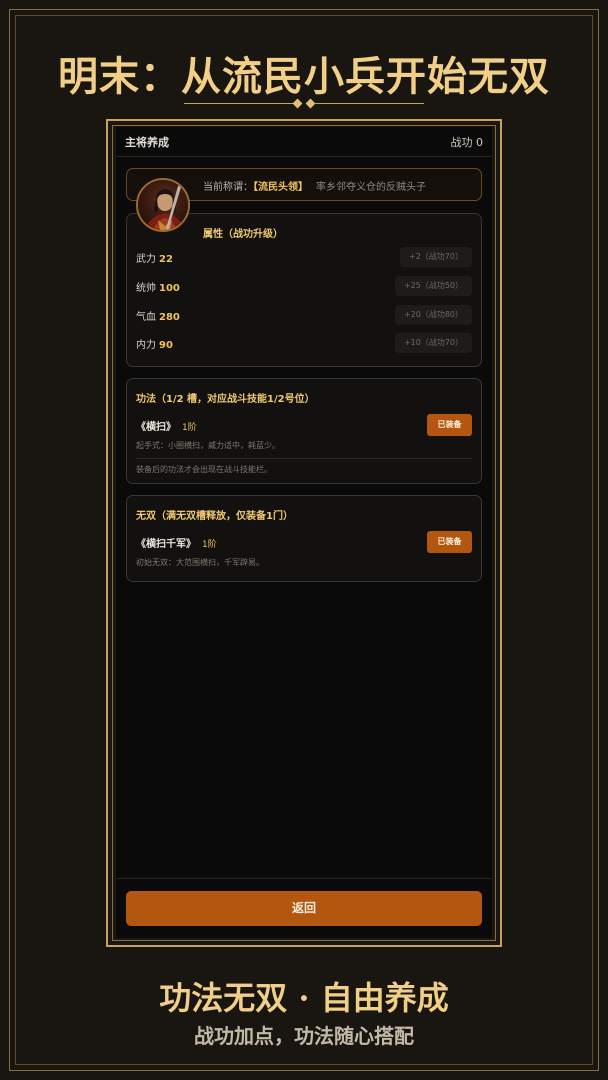  What do you see at coordinates (166, 345) in the screenshot?
I see `attr-value: 90` at bounding box center [166, 345].